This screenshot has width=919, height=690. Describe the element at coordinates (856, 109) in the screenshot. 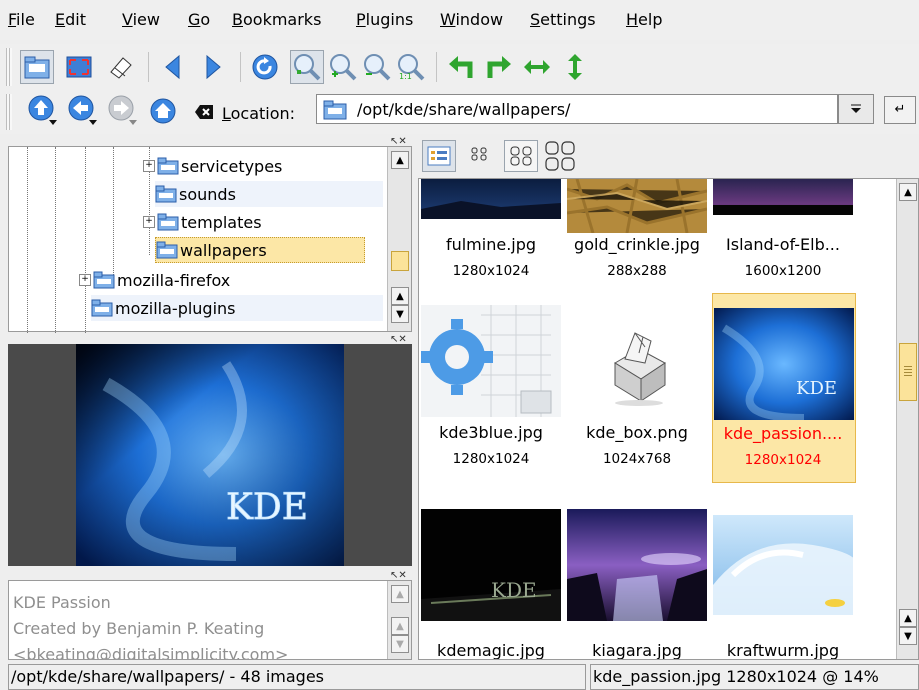

I see `location-dropdown-button` at that location.